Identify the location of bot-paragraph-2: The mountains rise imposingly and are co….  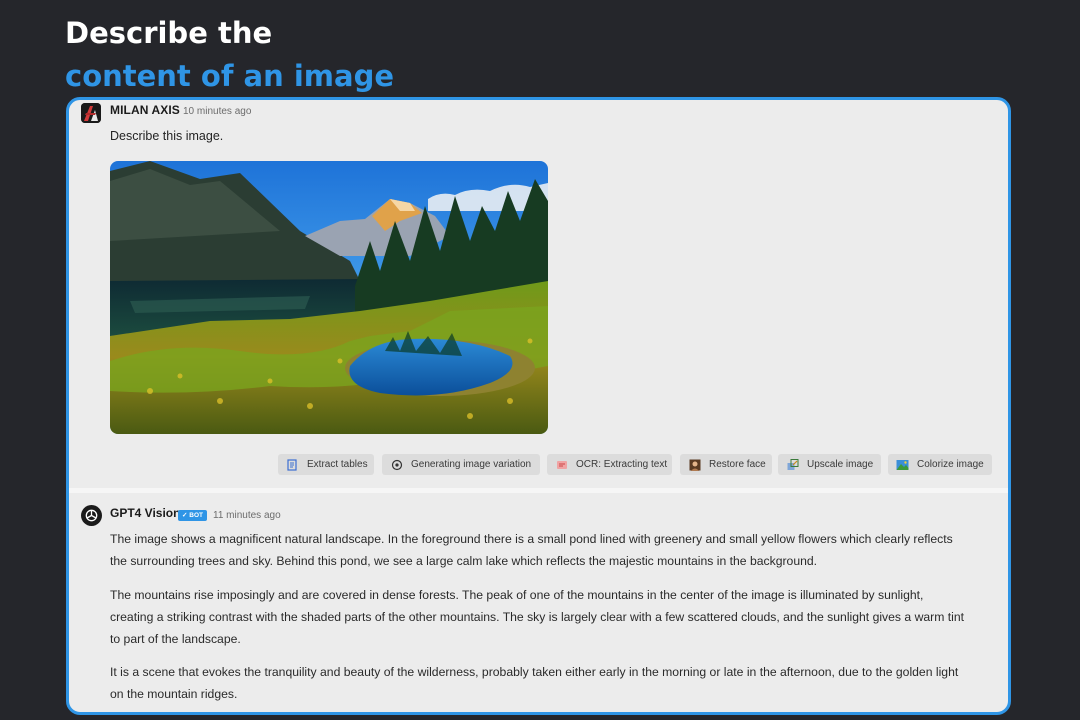
(537, 617).